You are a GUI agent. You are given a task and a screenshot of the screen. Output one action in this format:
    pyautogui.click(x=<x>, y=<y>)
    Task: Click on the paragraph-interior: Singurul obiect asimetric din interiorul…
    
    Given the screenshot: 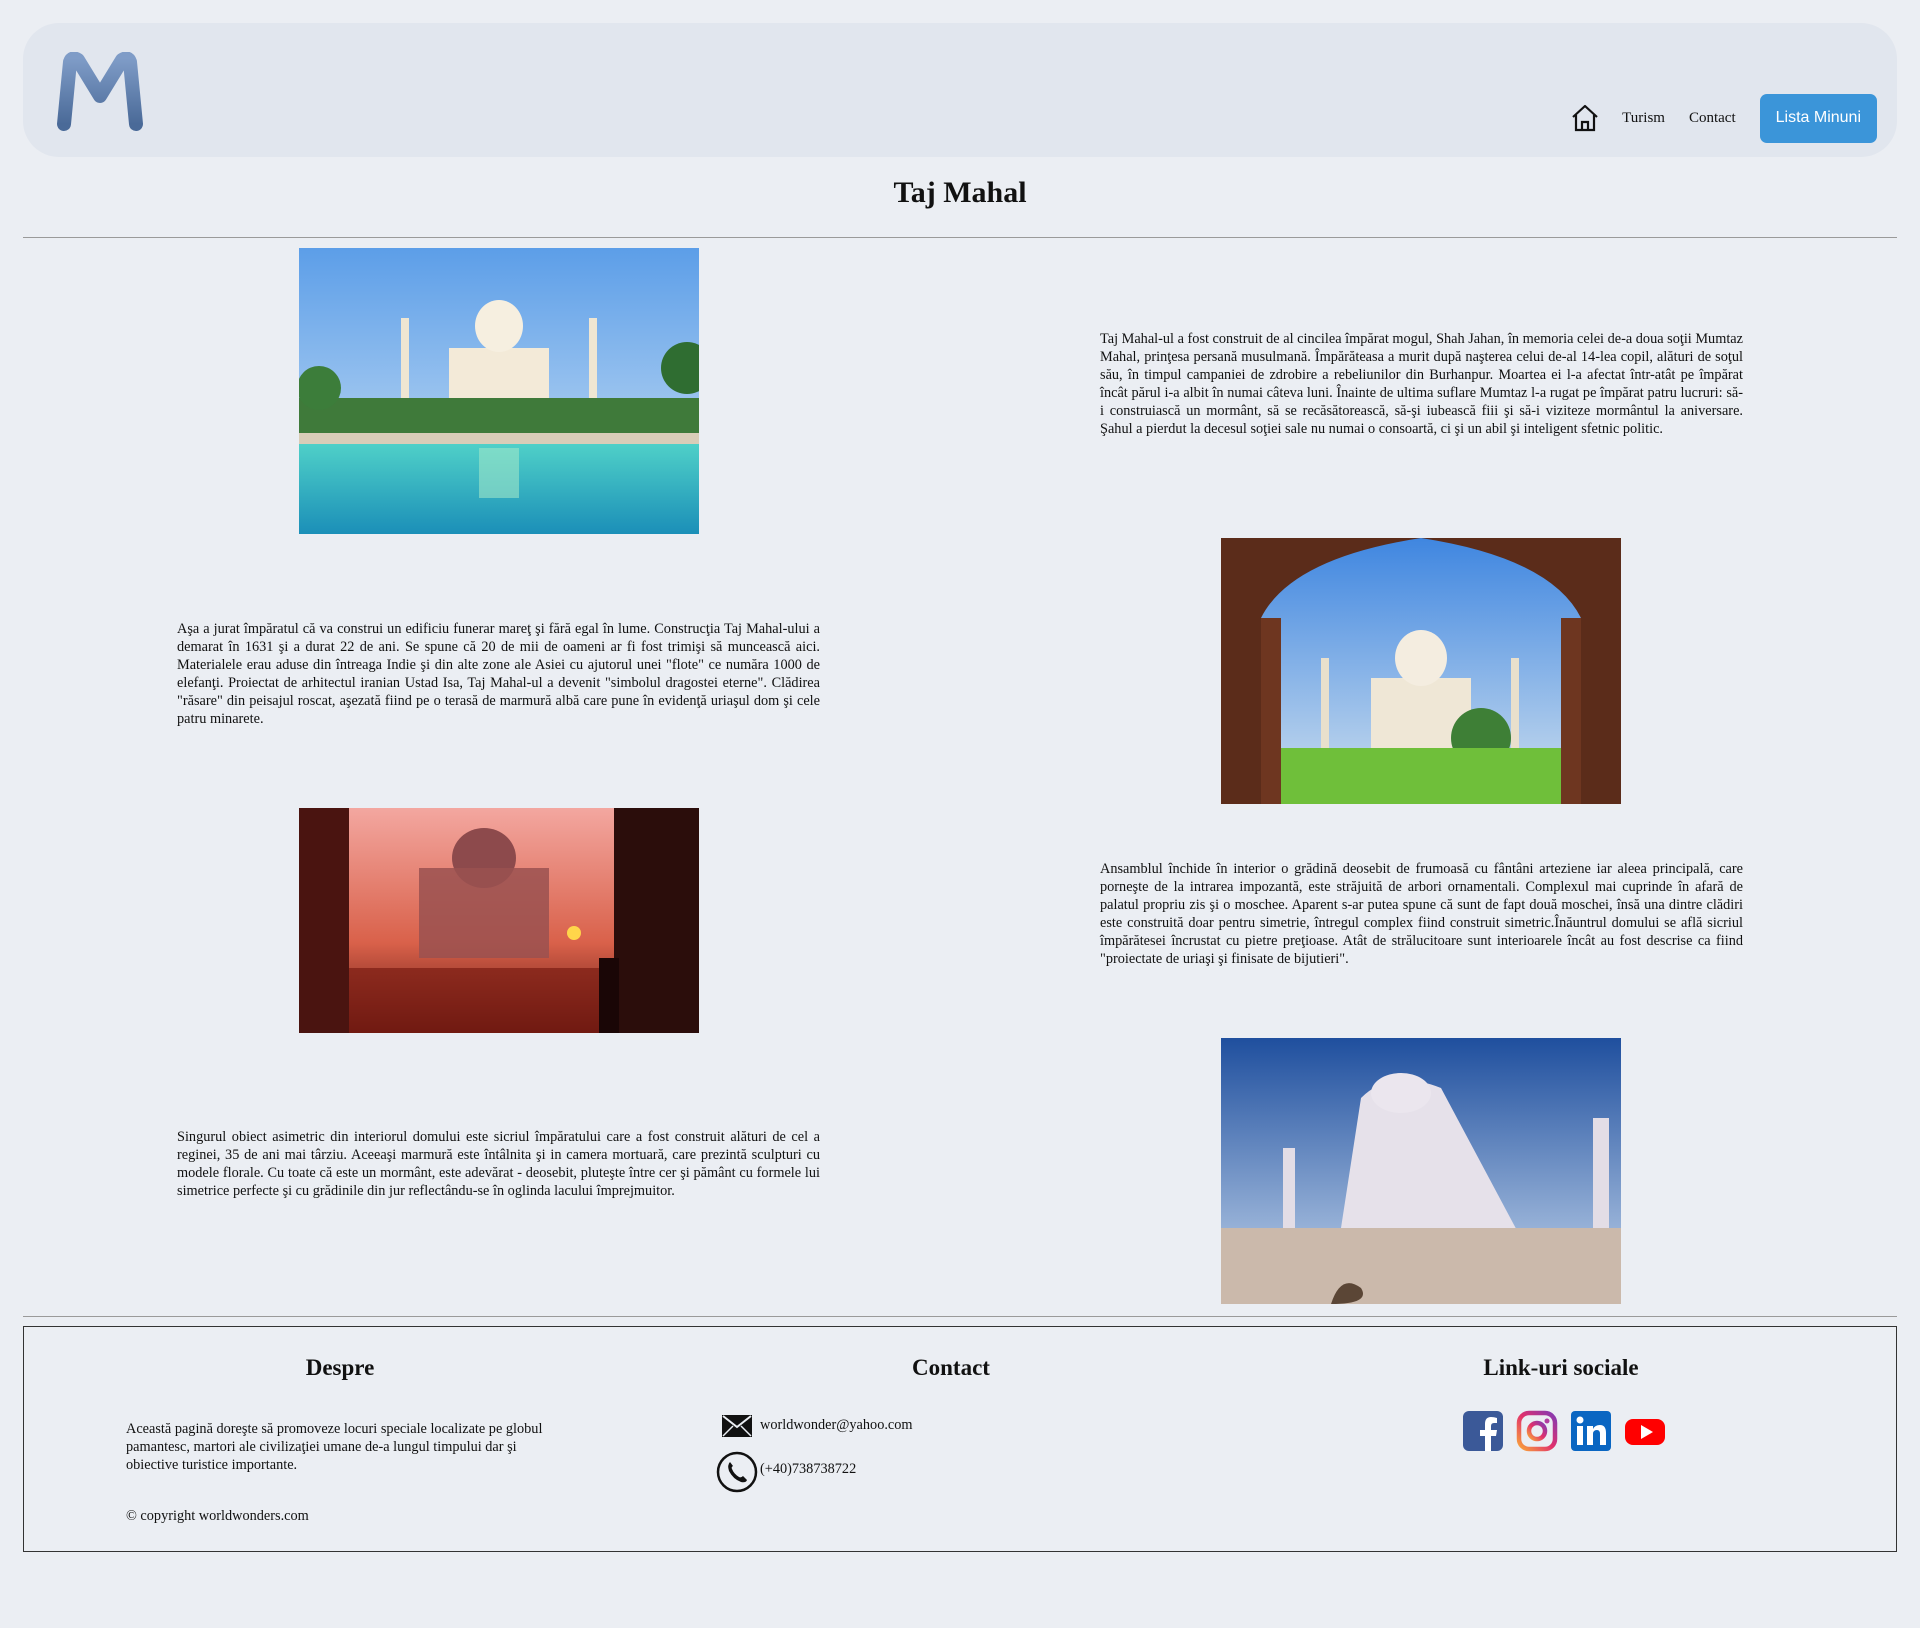 What is the action you would take?
    pyautogui.click(x=498, y=1164)
    